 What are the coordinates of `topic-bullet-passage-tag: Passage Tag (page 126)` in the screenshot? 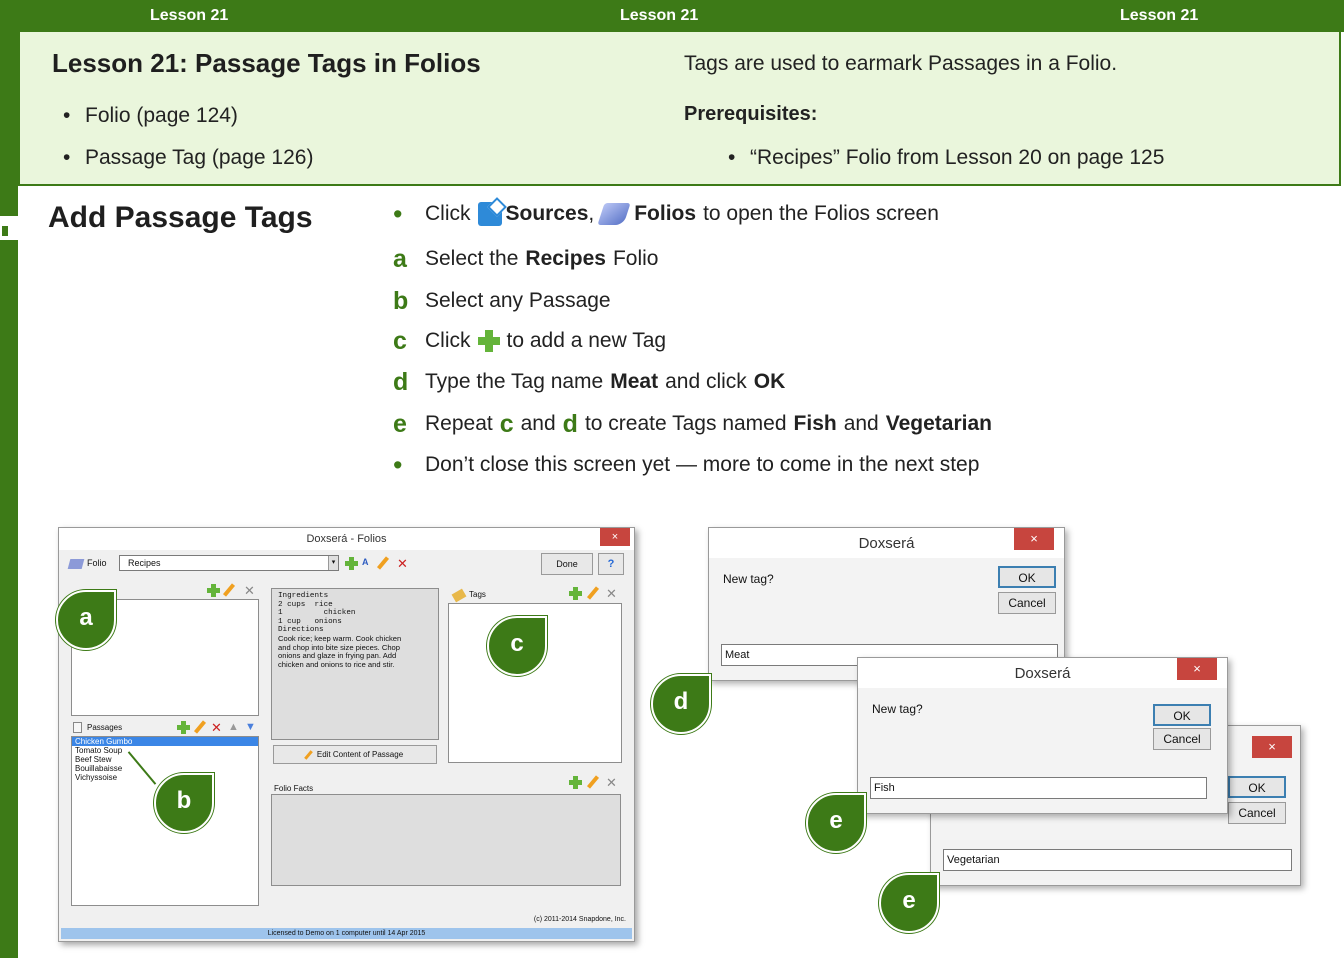 It's located at (188, 158).